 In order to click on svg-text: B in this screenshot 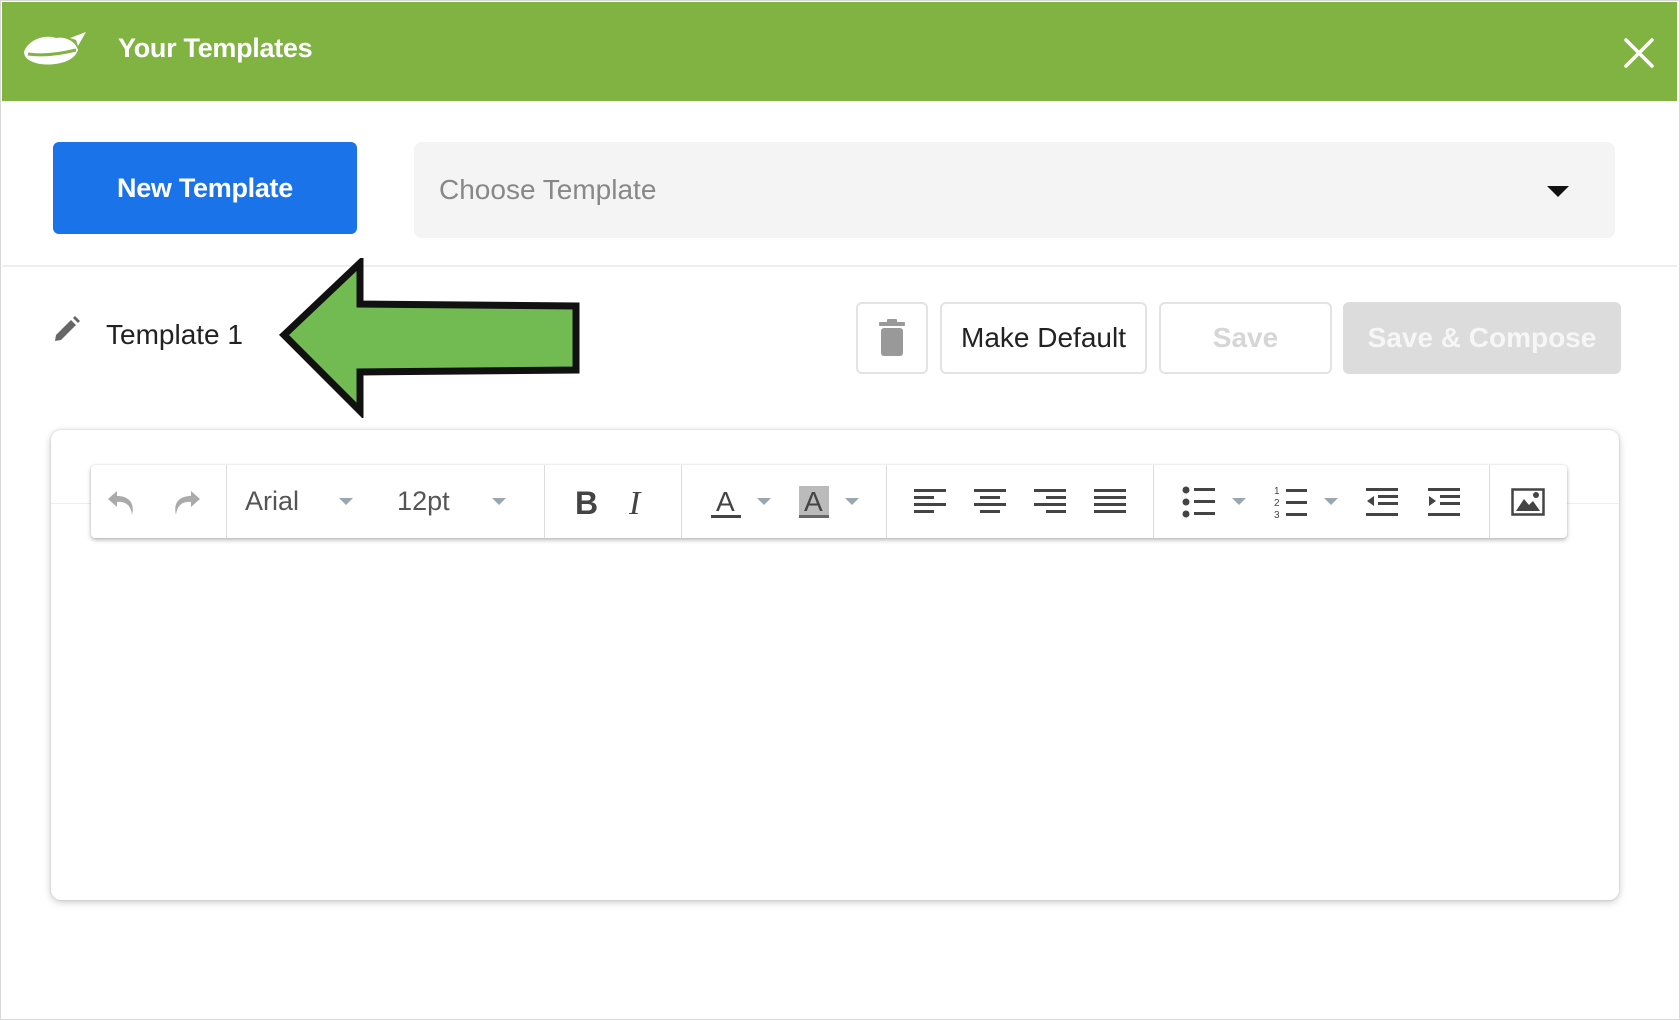, I will do `click(586, 502)`.